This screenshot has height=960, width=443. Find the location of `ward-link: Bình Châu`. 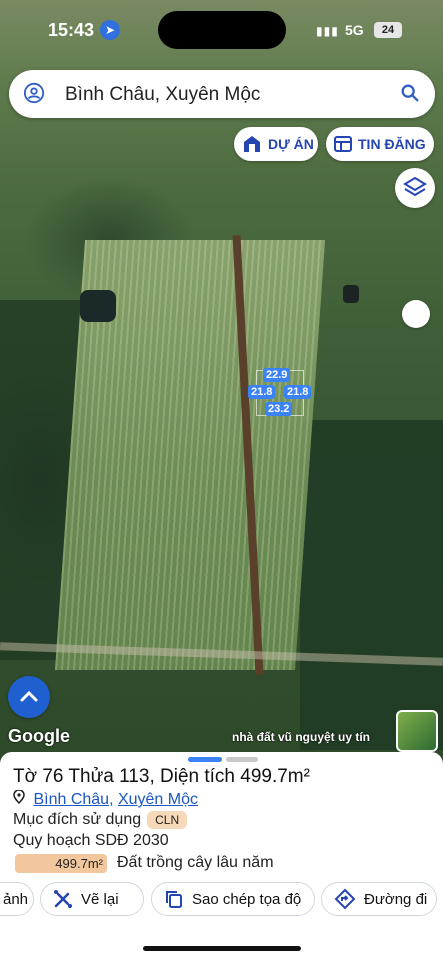

ward-link: Bình Châu is located at coordinates (71, 799).